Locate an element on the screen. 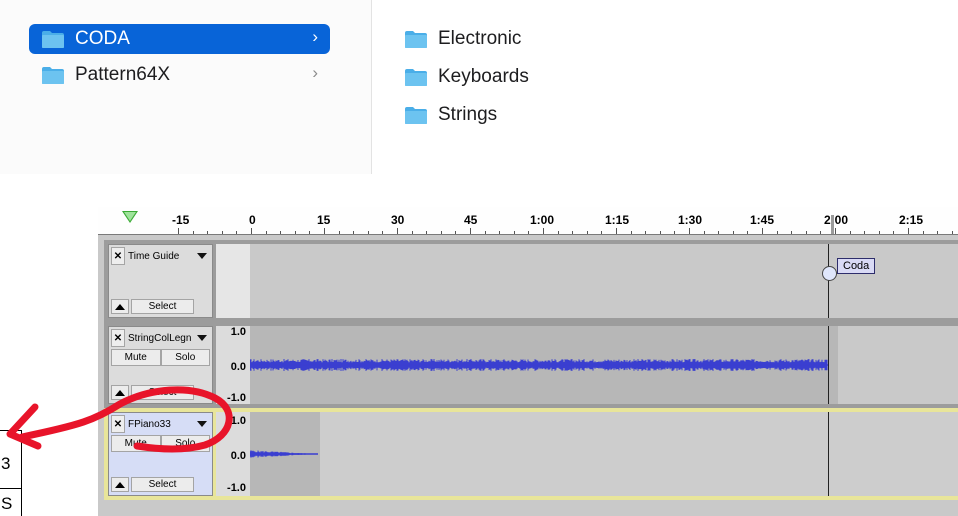  scale-label: 0.0 is located at coordinates (238, 456).